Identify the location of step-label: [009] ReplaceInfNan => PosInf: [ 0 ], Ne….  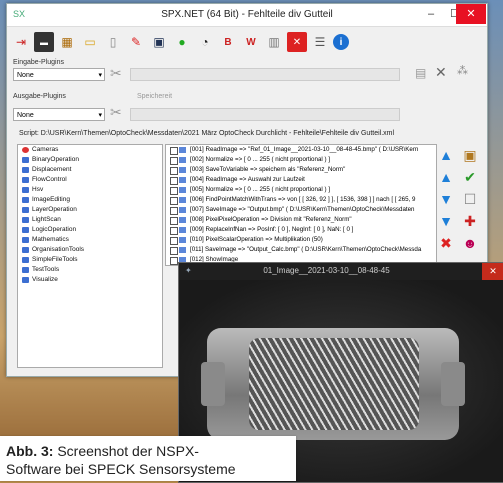
(272, 229).